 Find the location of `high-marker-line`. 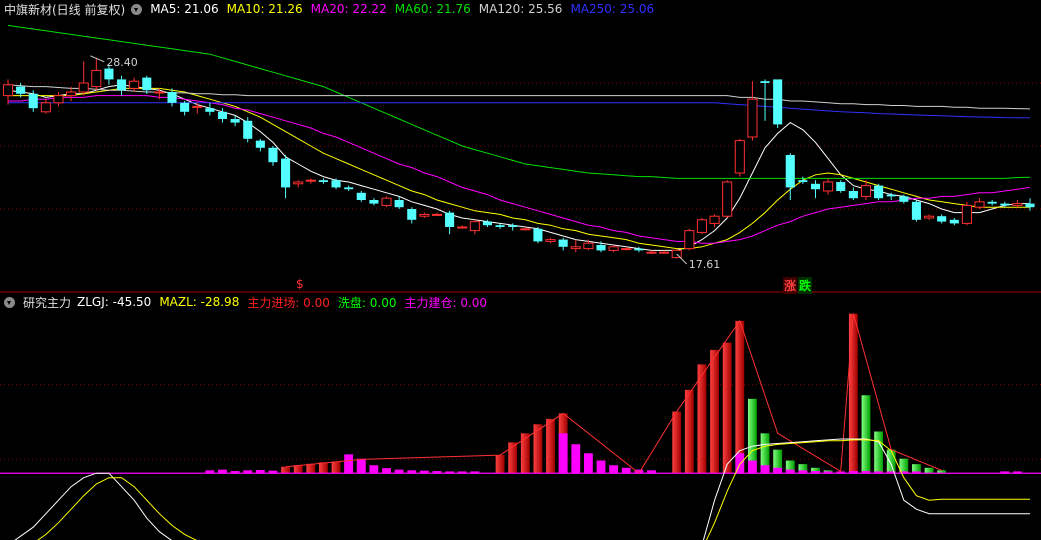

high-marker-line is located at coordinates (97, 59).